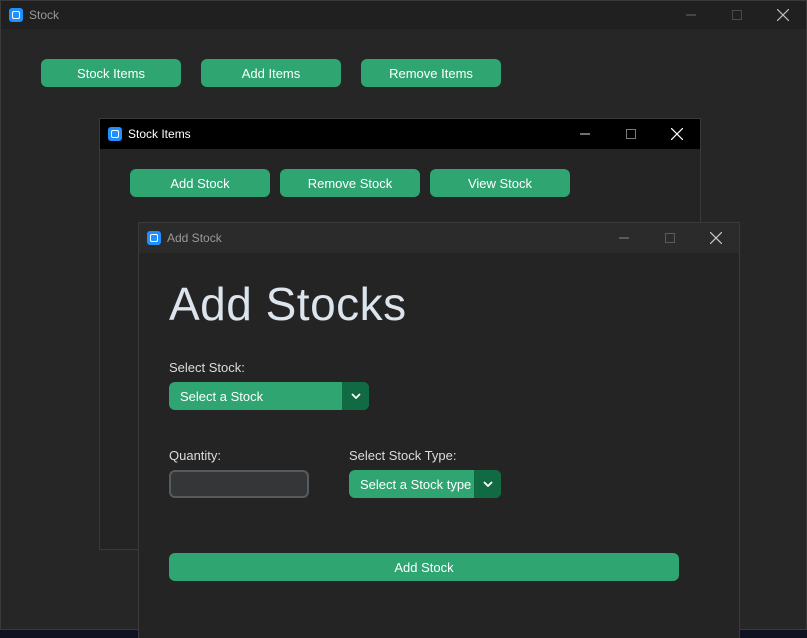 The height and width of the screenshot is (638, 807). I want to click on add-stock-window-controls, so click(670, 238).